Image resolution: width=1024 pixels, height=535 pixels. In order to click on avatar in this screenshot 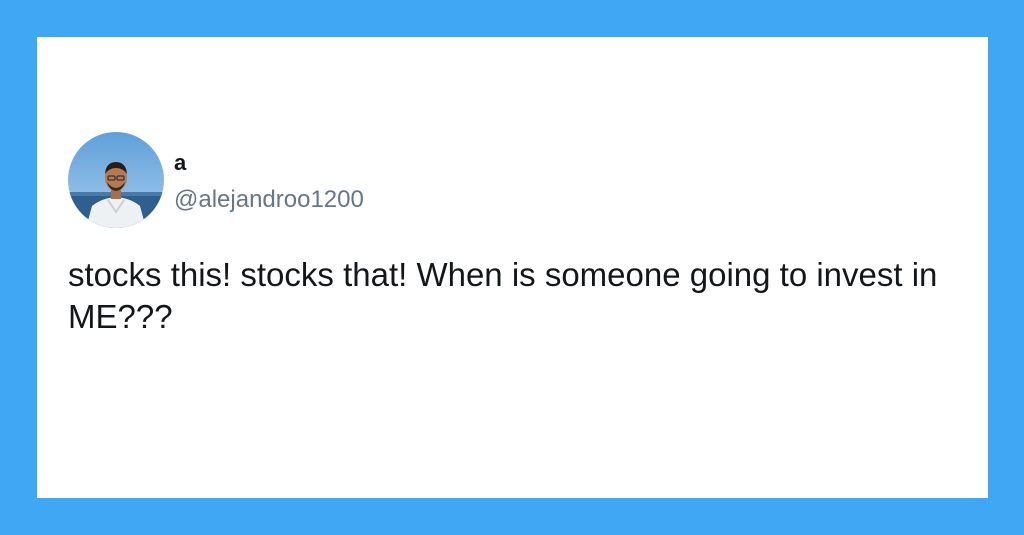, I will do `click(116, 180)`.